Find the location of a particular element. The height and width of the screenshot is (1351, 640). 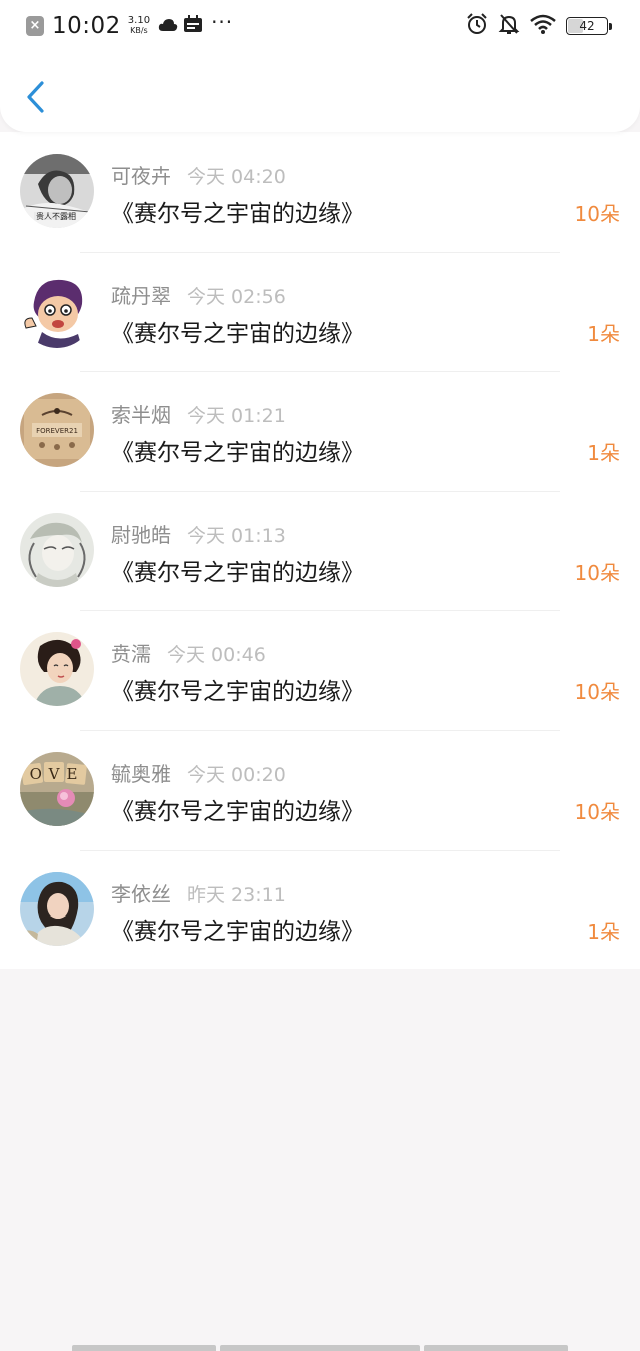

timestamp: 今天 04:20 is located at coordinates (236, 177).